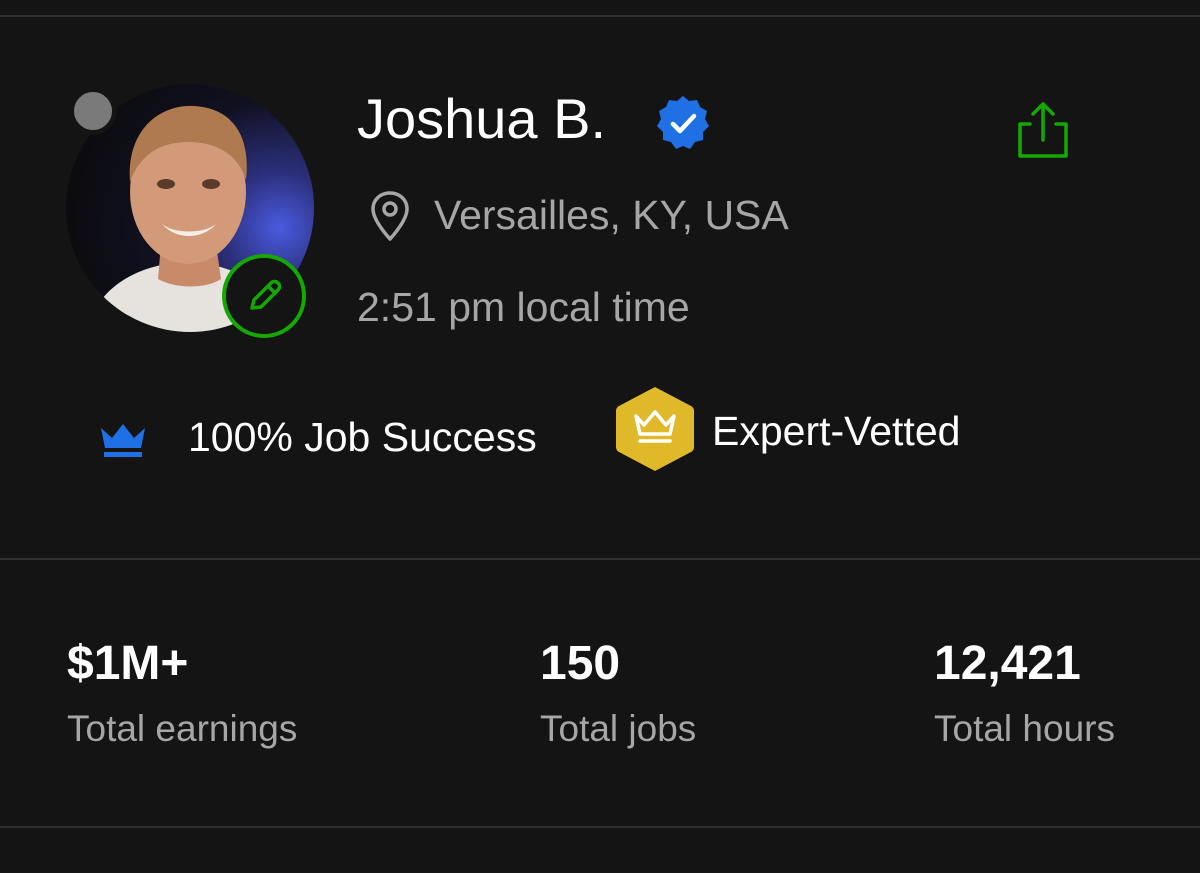 Image resolution: width=1200 pixels, height=873 pixels. Describe the element at coordinates (523, 307) in the screenshot. I see `local-time: 2:51 pm local time` at that location.